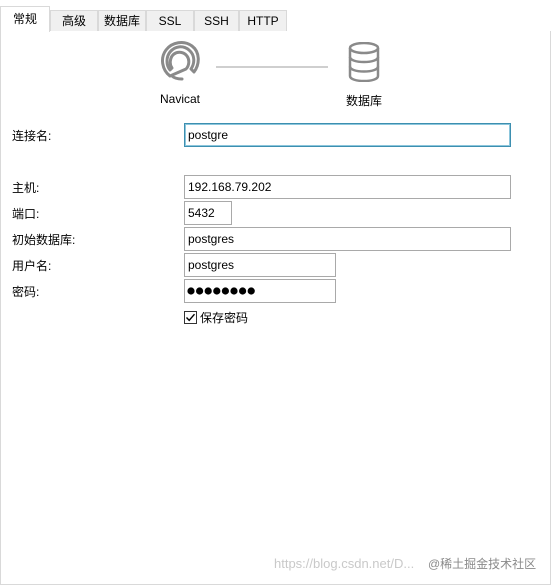  What do you see at coordinates (272, 67) in the screenshot?
I see `connection-line` at bounding box center [272, 67].